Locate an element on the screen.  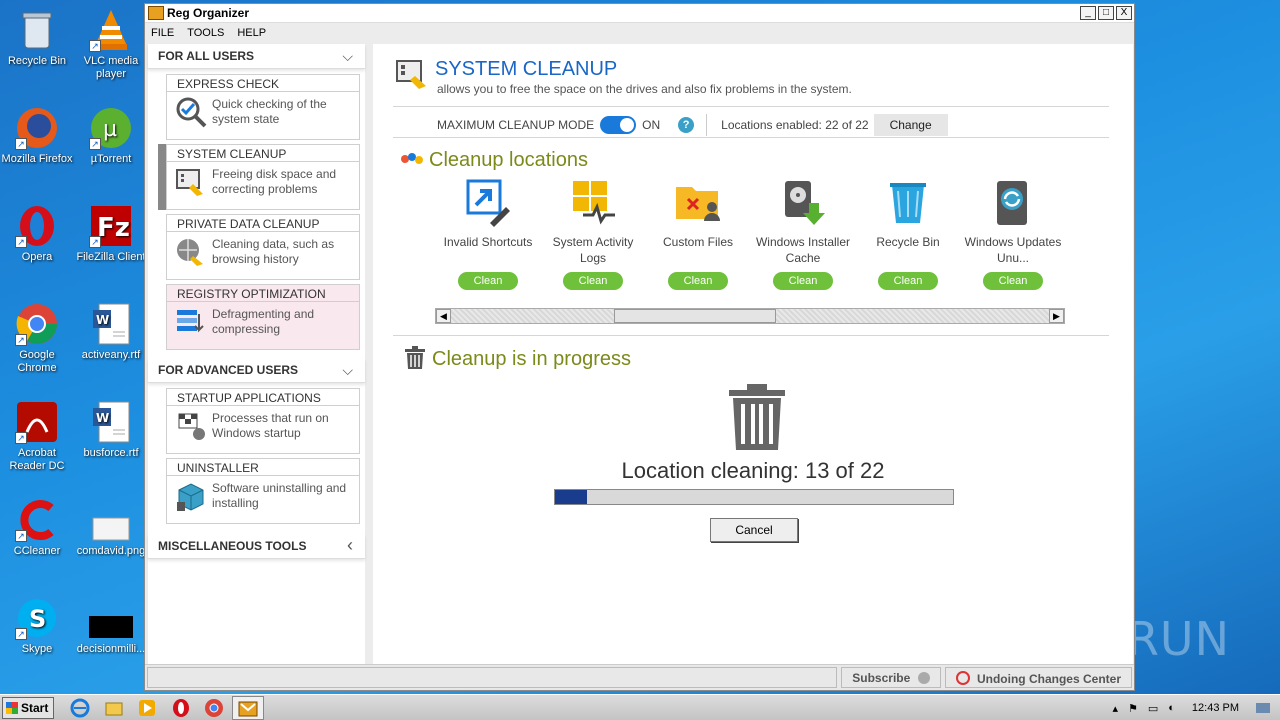
acrobat-icon: ↗ is located at coordinates (37, 422).